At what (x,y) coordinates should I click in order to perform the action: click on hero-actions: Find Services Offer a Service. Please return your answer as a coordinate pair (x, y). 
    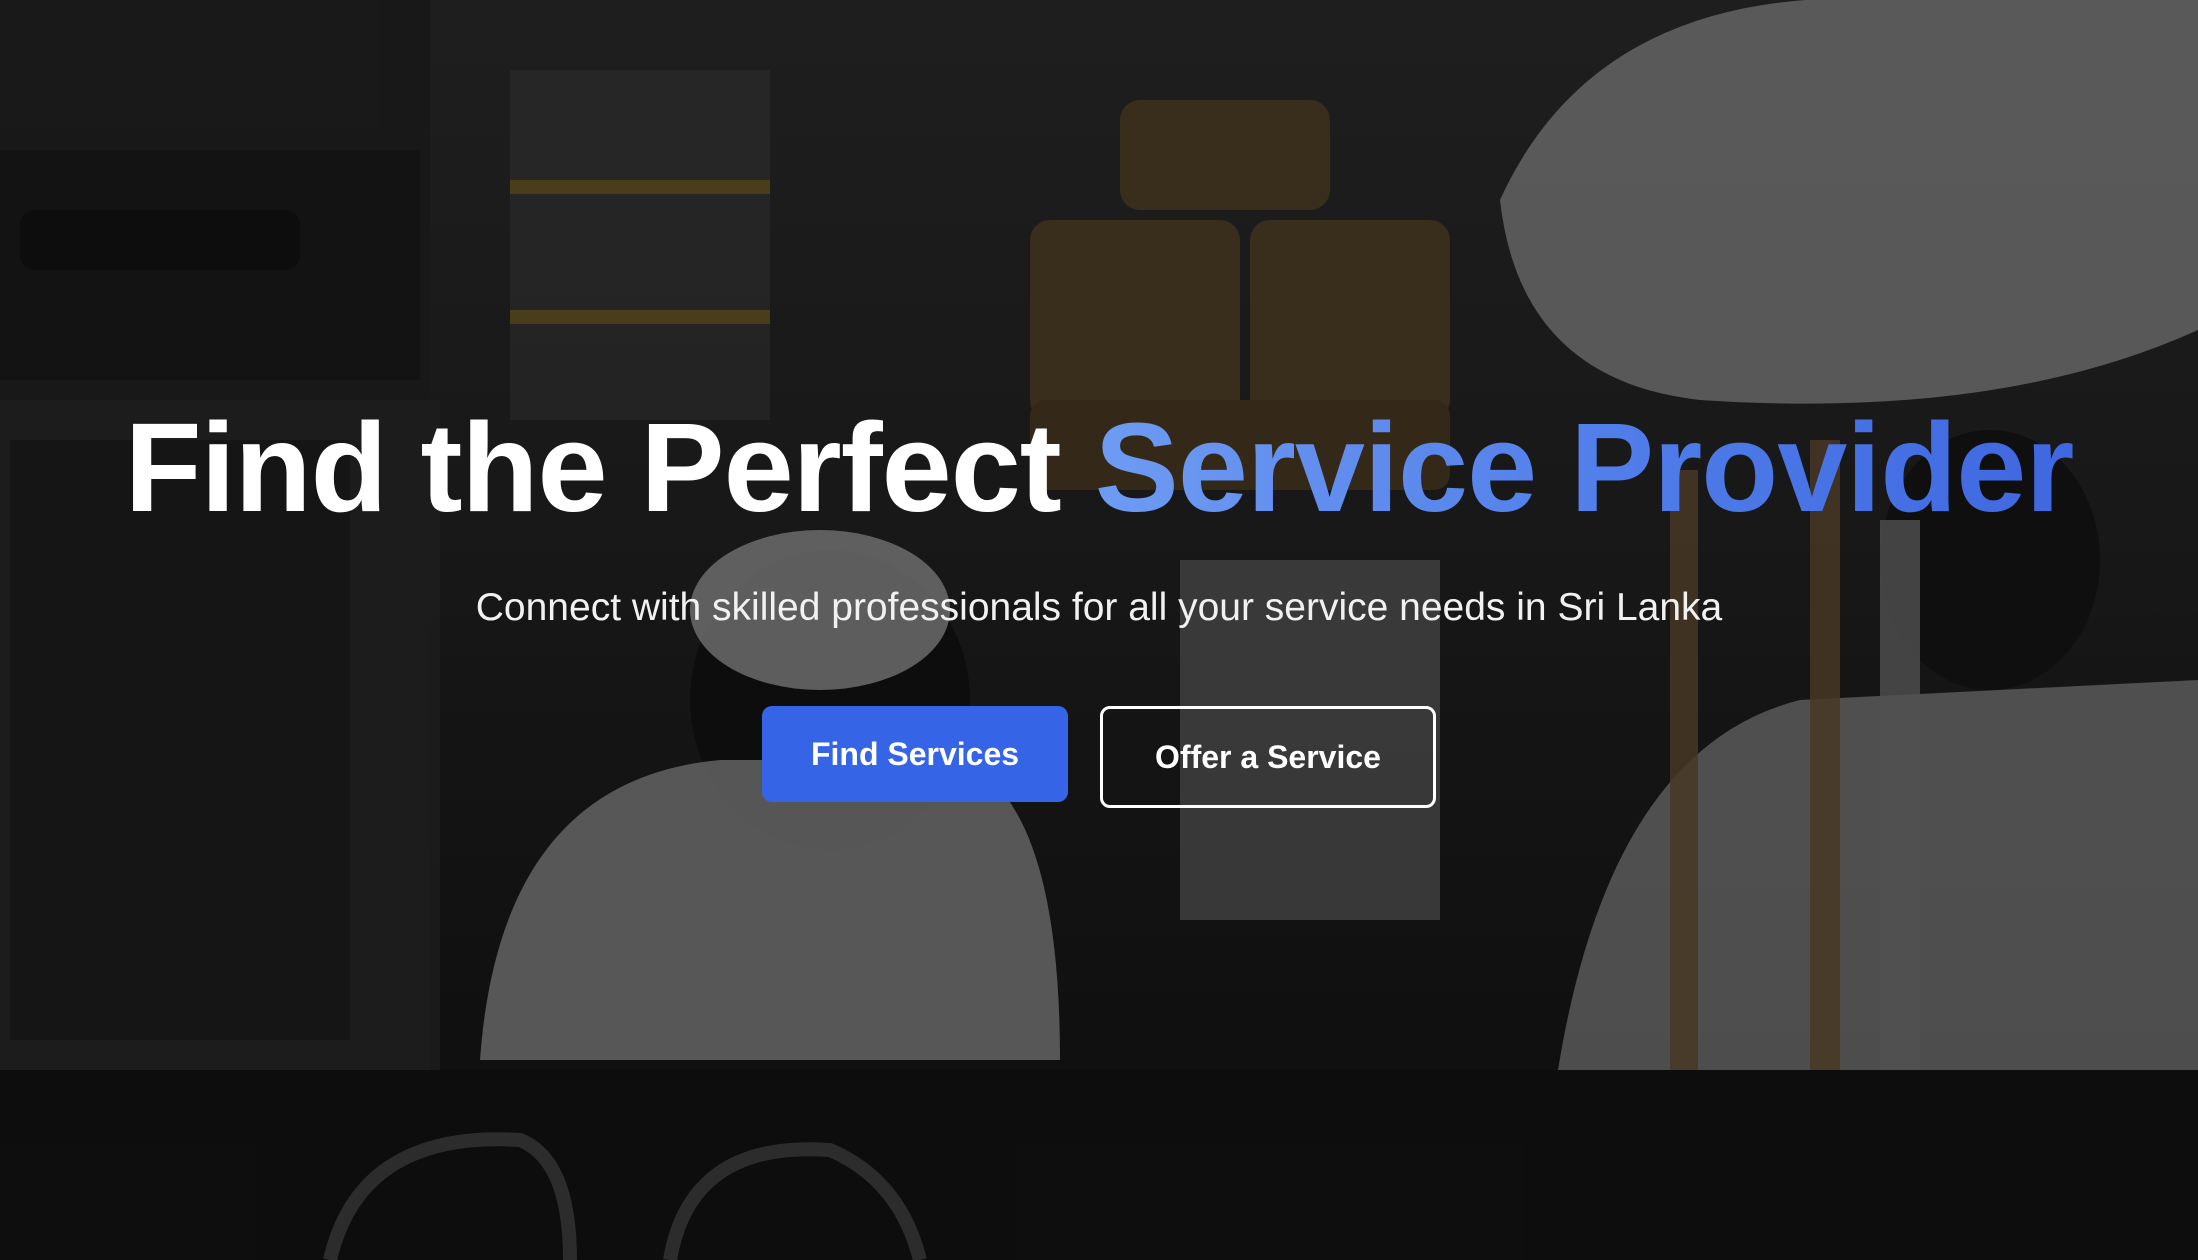
    Looking at the image, I should click on (1099, 757).